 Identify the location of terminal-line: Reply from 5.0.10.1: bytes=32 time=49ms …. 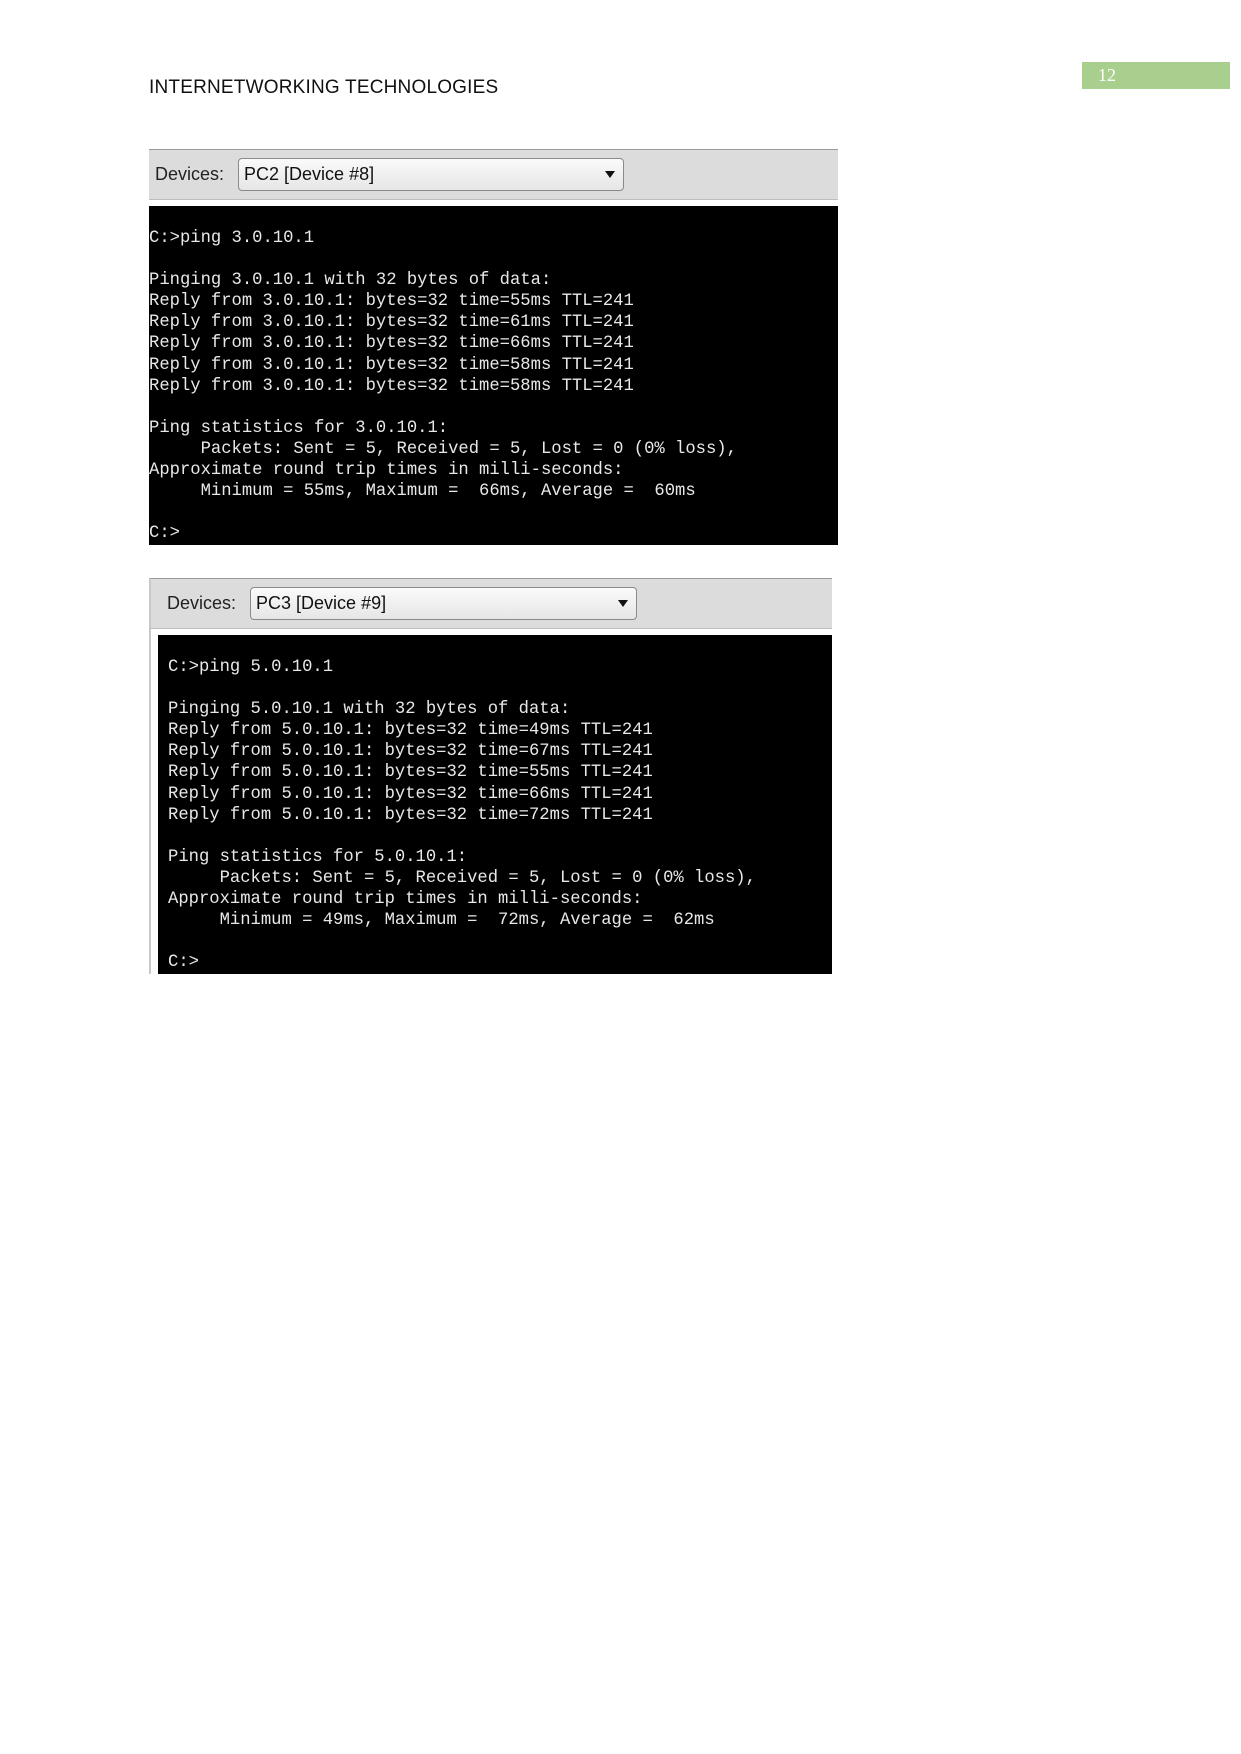
(410, 731).